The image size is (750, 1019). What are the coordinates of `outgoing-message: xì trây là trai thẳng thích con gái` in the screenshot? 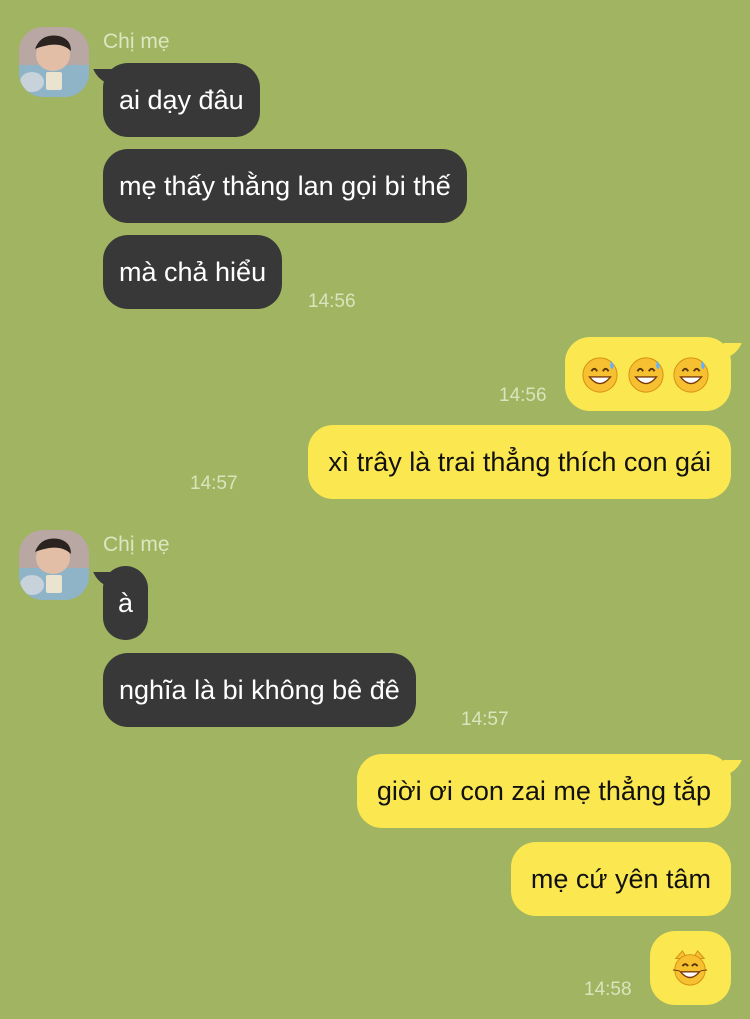 It's located at (519, 462).